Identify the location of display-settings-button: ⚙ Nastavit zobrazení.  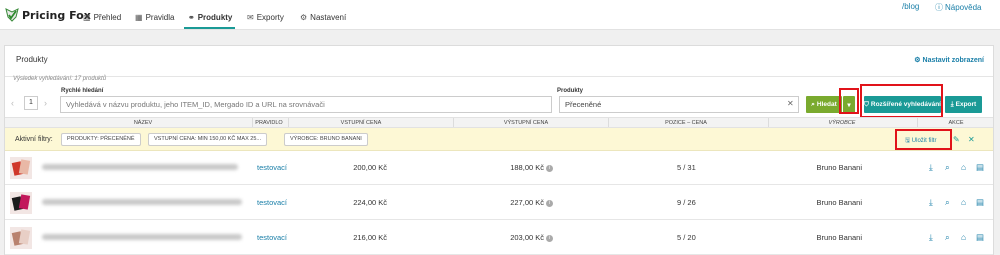
(949, 60).